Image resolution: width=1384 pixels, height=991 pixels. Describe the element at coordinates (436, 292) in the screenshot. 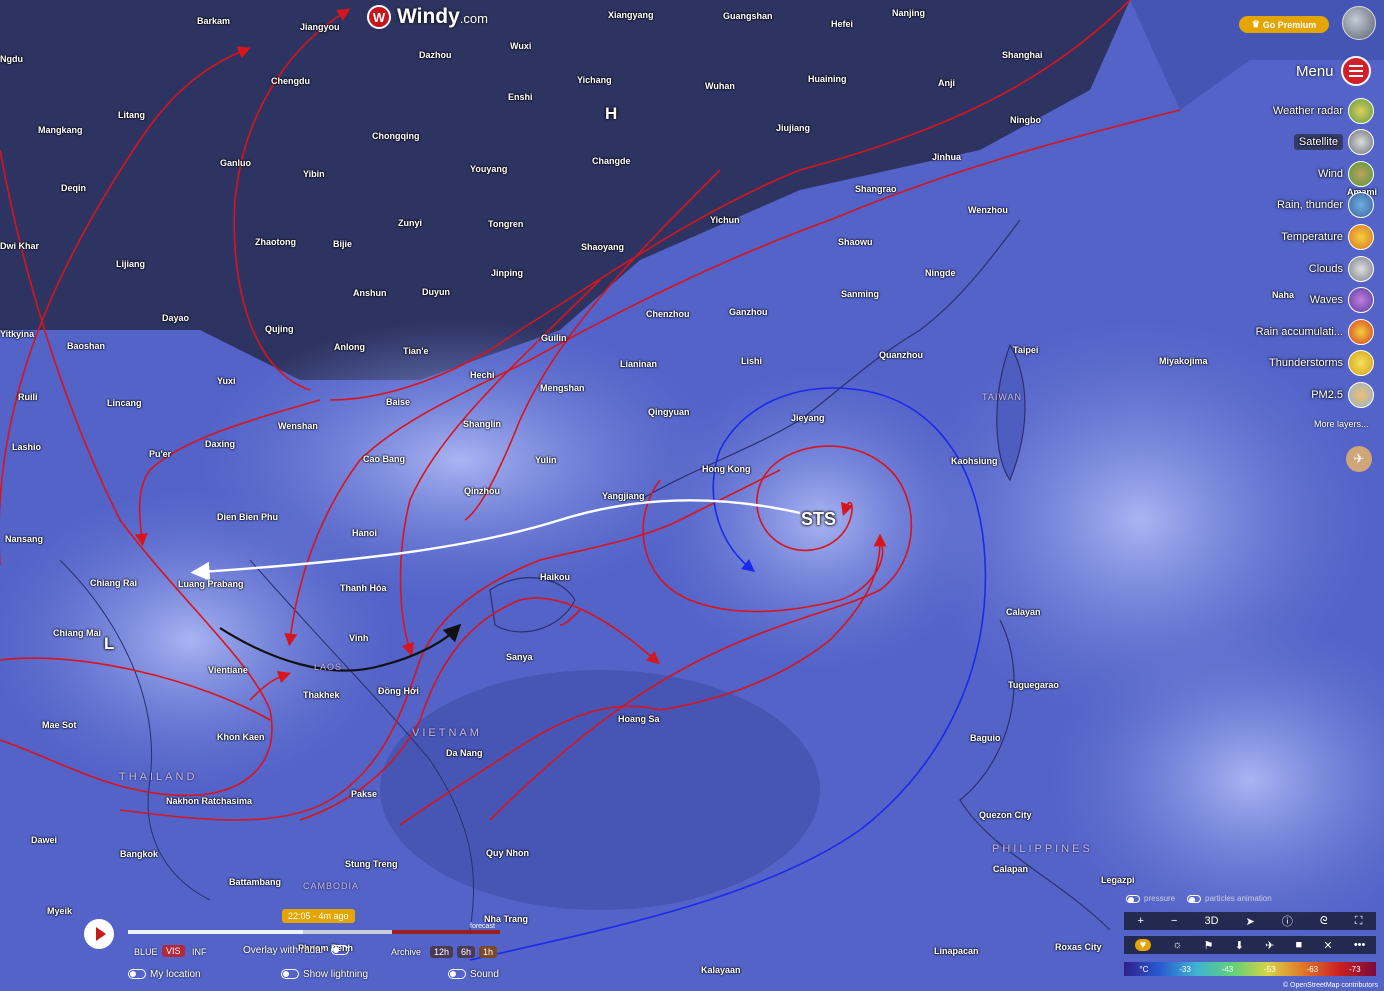

I see `city-label: Duyun` at that location.